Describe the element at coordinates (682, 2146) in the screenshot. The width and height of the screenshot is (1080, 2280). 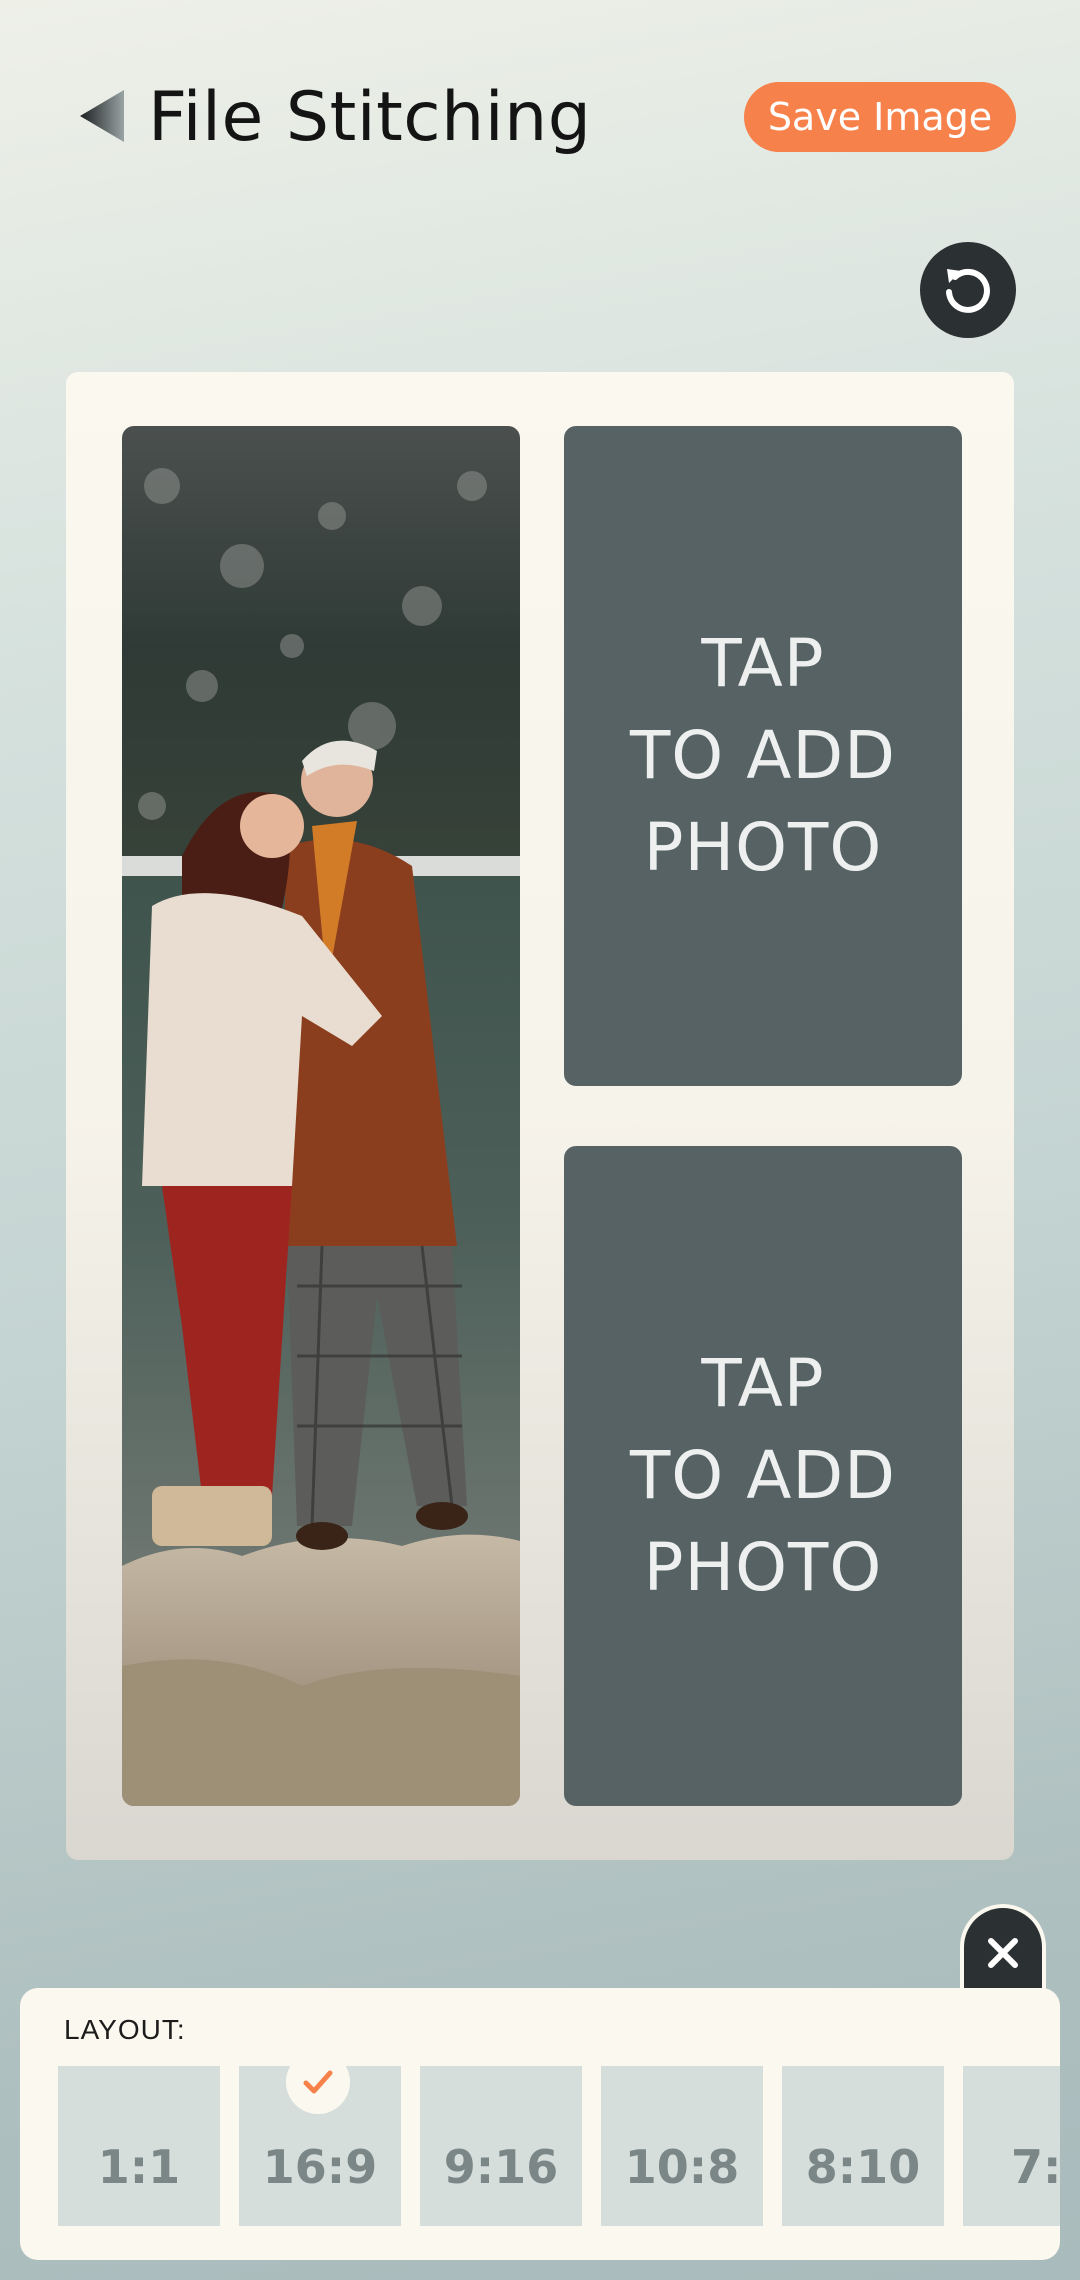
I see `layout-option-10-8: 10:8` at that location.